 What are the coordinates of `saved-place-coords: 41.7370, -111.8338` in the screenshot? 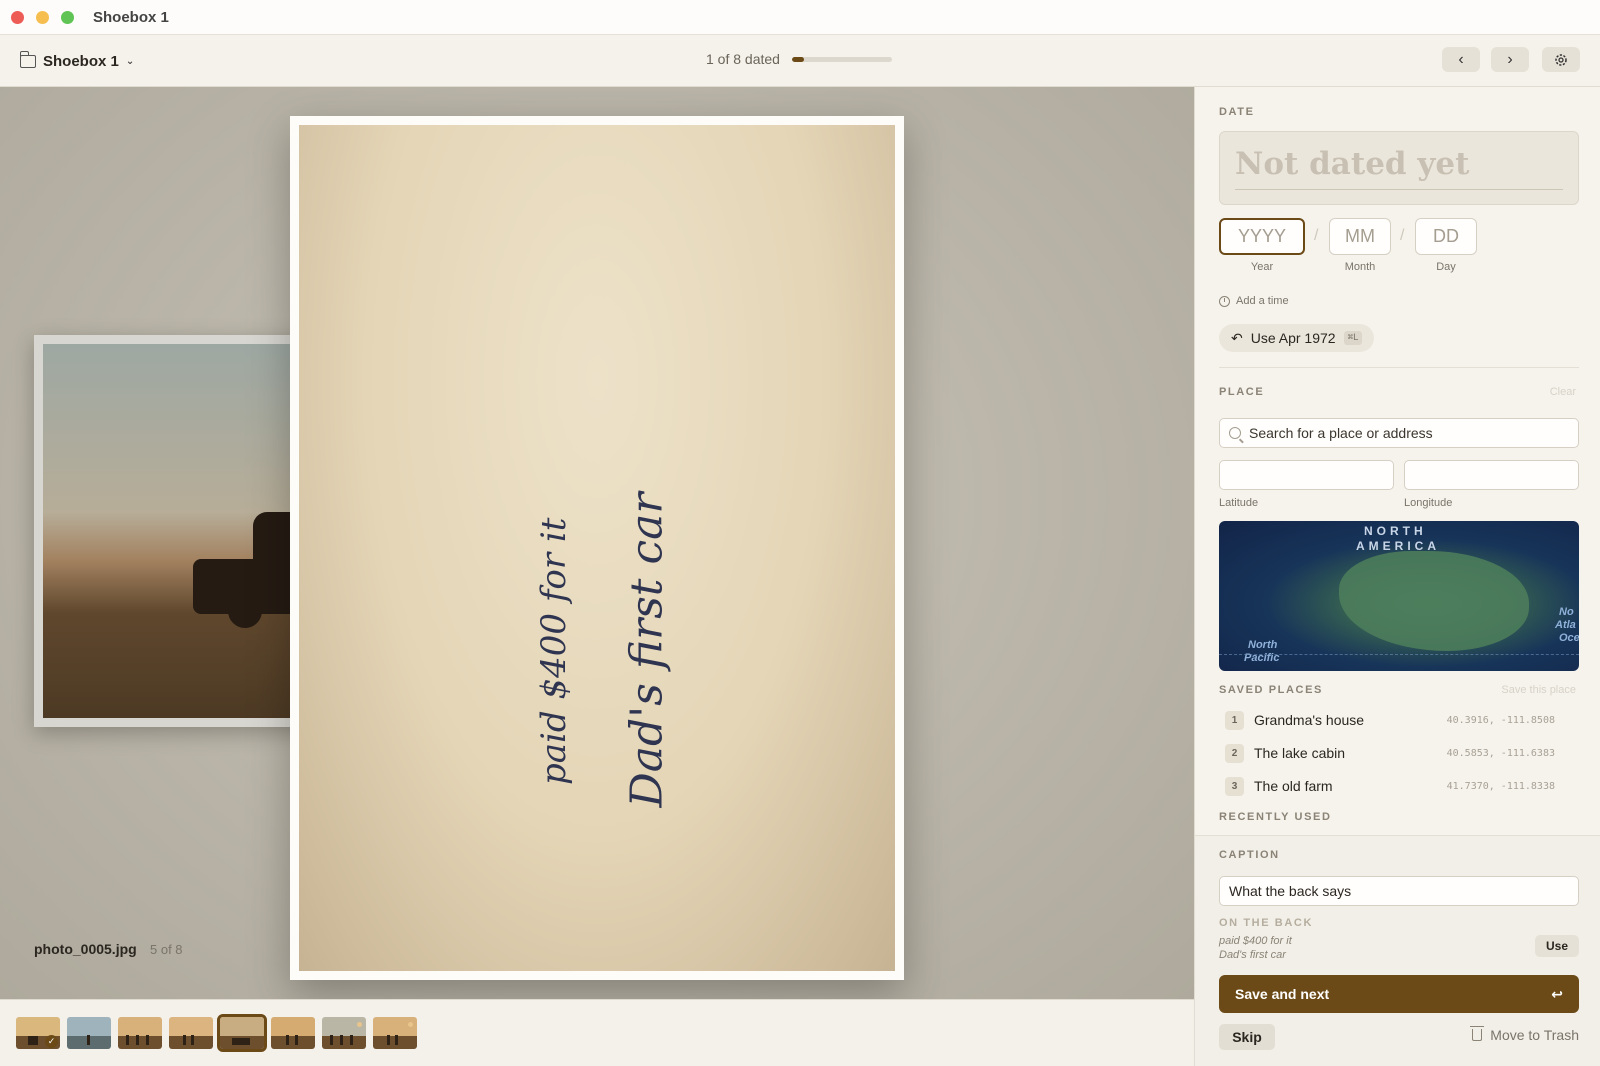 It's located at (1500, 786).